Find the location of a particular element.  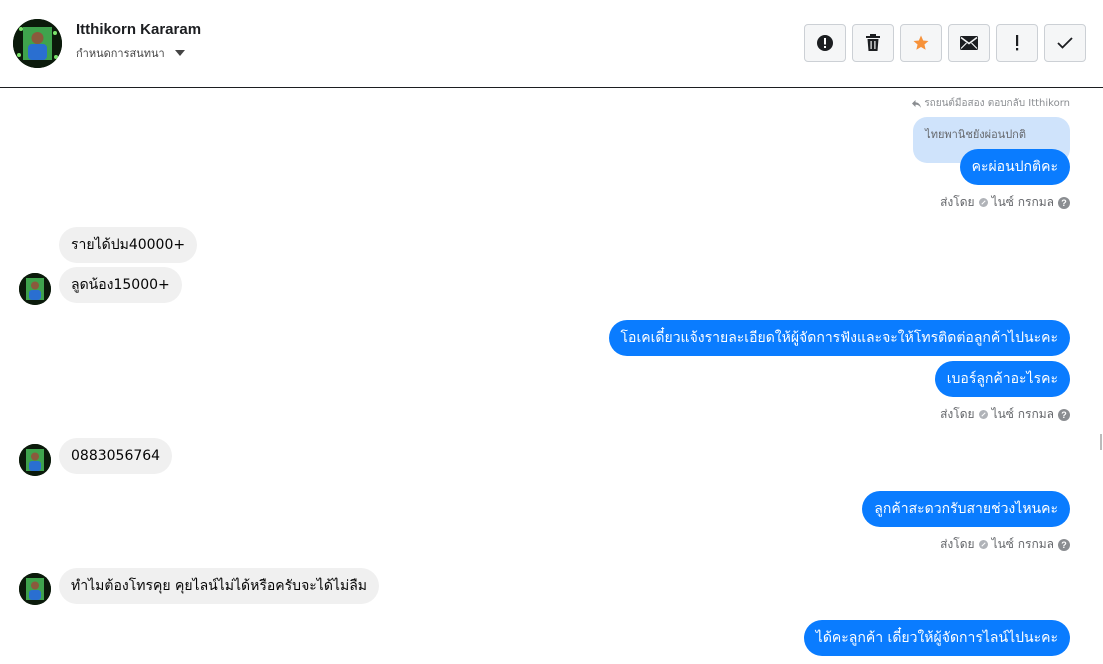

conversation-toolbar is located at coordinates (945, 43).